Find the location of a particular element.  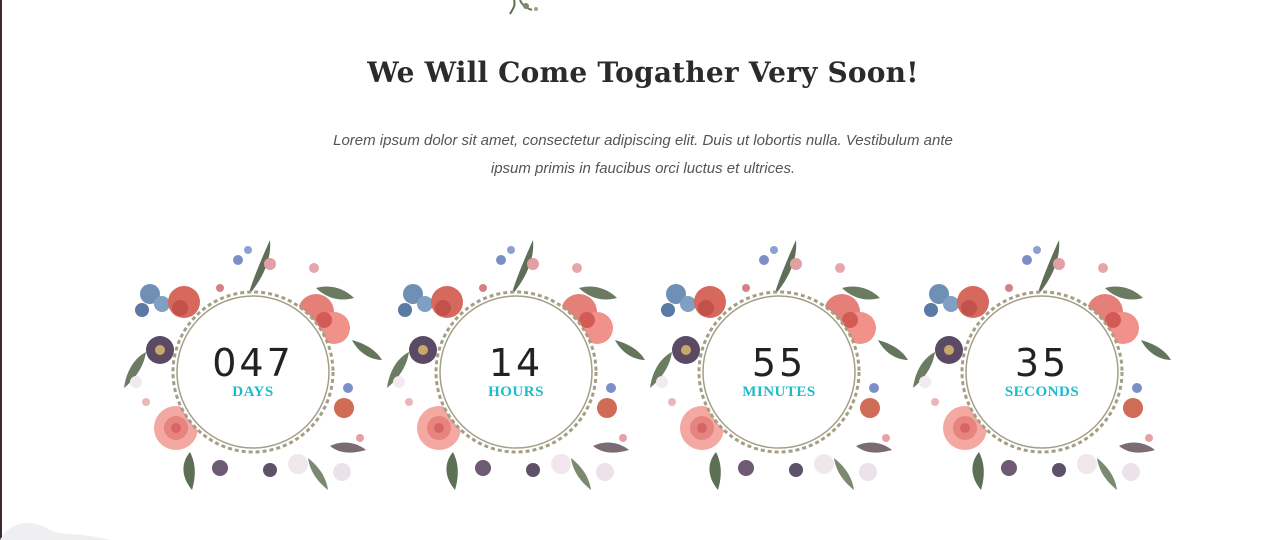

countdown-value: 14 is located at coordinates (516, 363).